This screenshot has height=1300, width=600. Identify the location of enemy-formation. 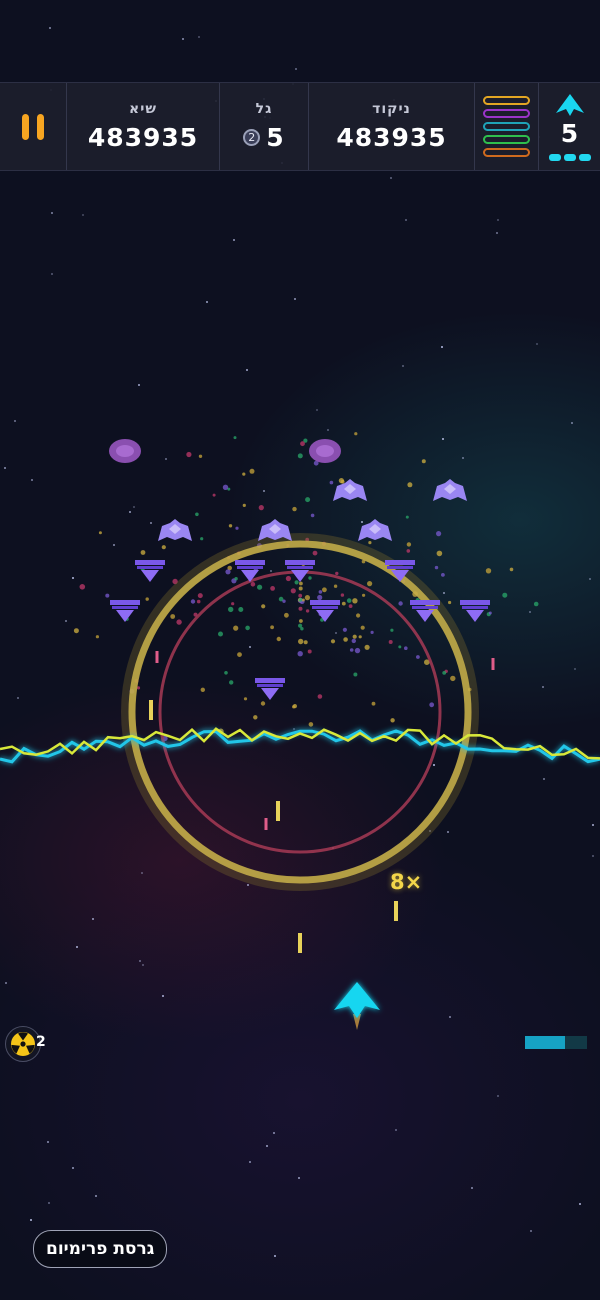
(299, 569).